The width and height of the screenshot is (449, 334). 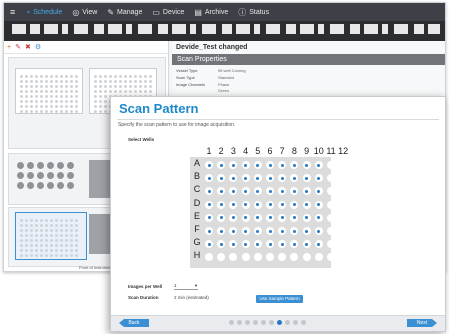 What do you see at coordinates (197, 203) in the screenshot?
I see `row-label: D` at bounding box center [197, 203].